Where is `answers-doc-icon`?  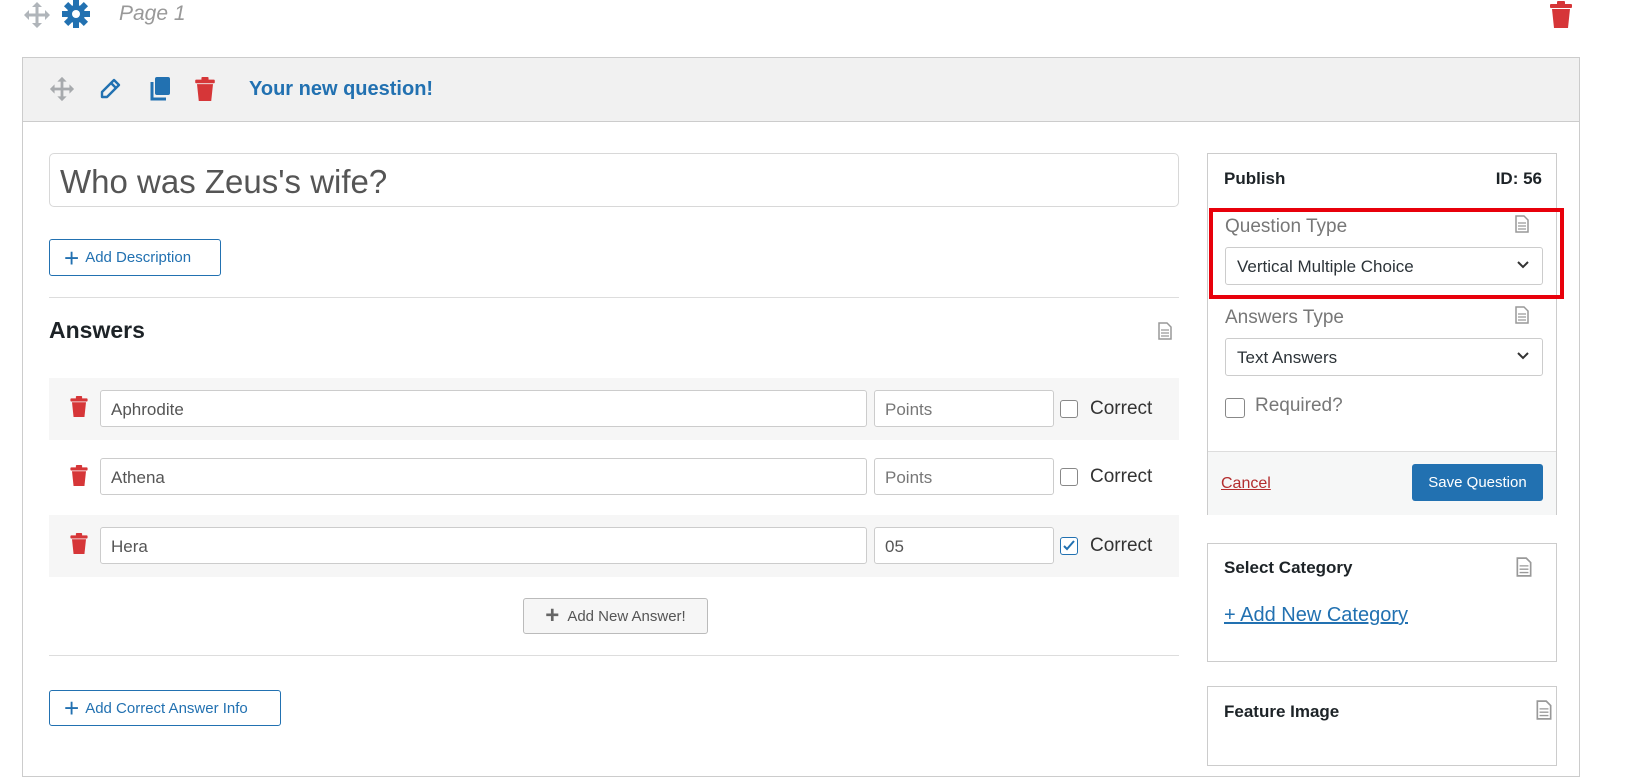
answers-doc-icon is located at coordinates (1165, 331).